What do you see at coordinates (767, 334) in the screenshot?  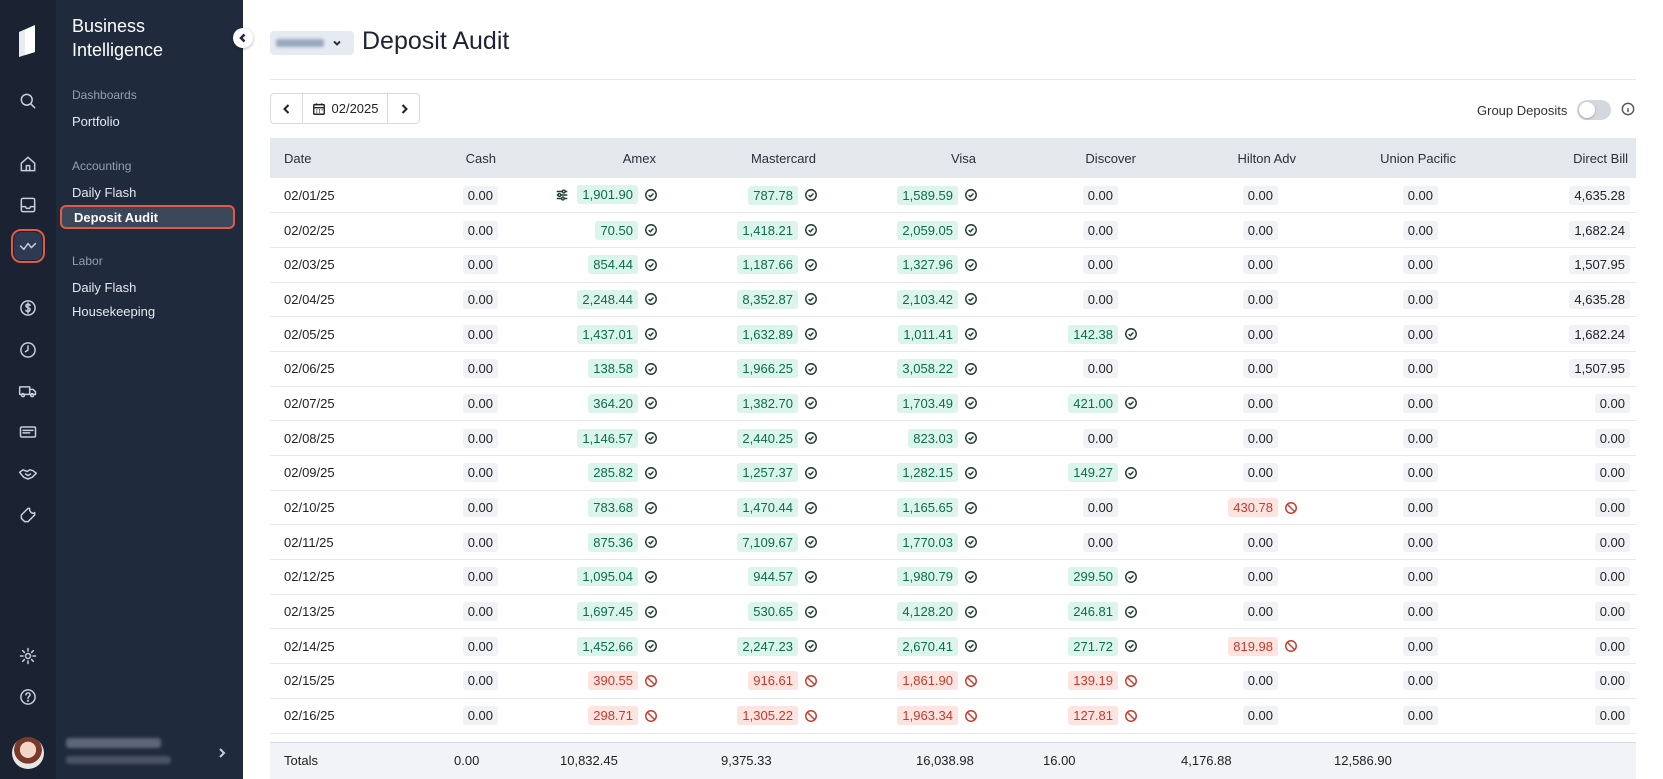 I see `deposit-value: 1,632.89` at bounding box center [767, 334].